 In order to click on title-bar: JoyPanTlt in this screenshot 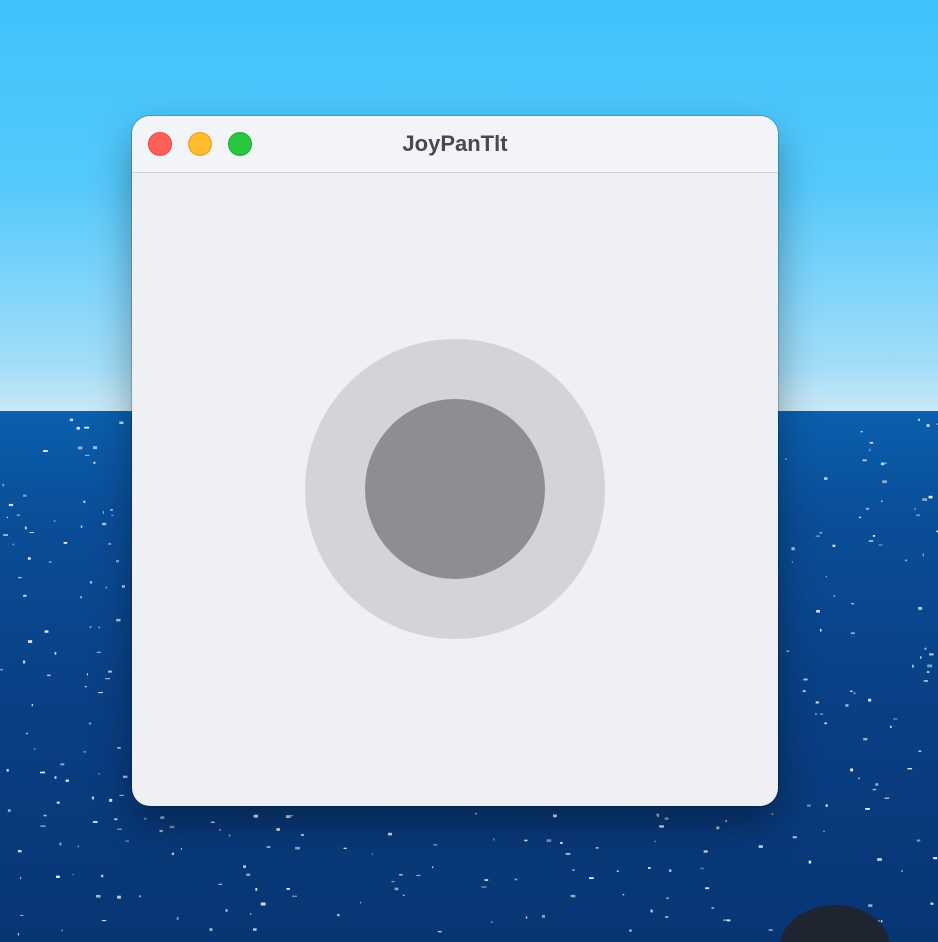, I will do `click(455, 144)`.